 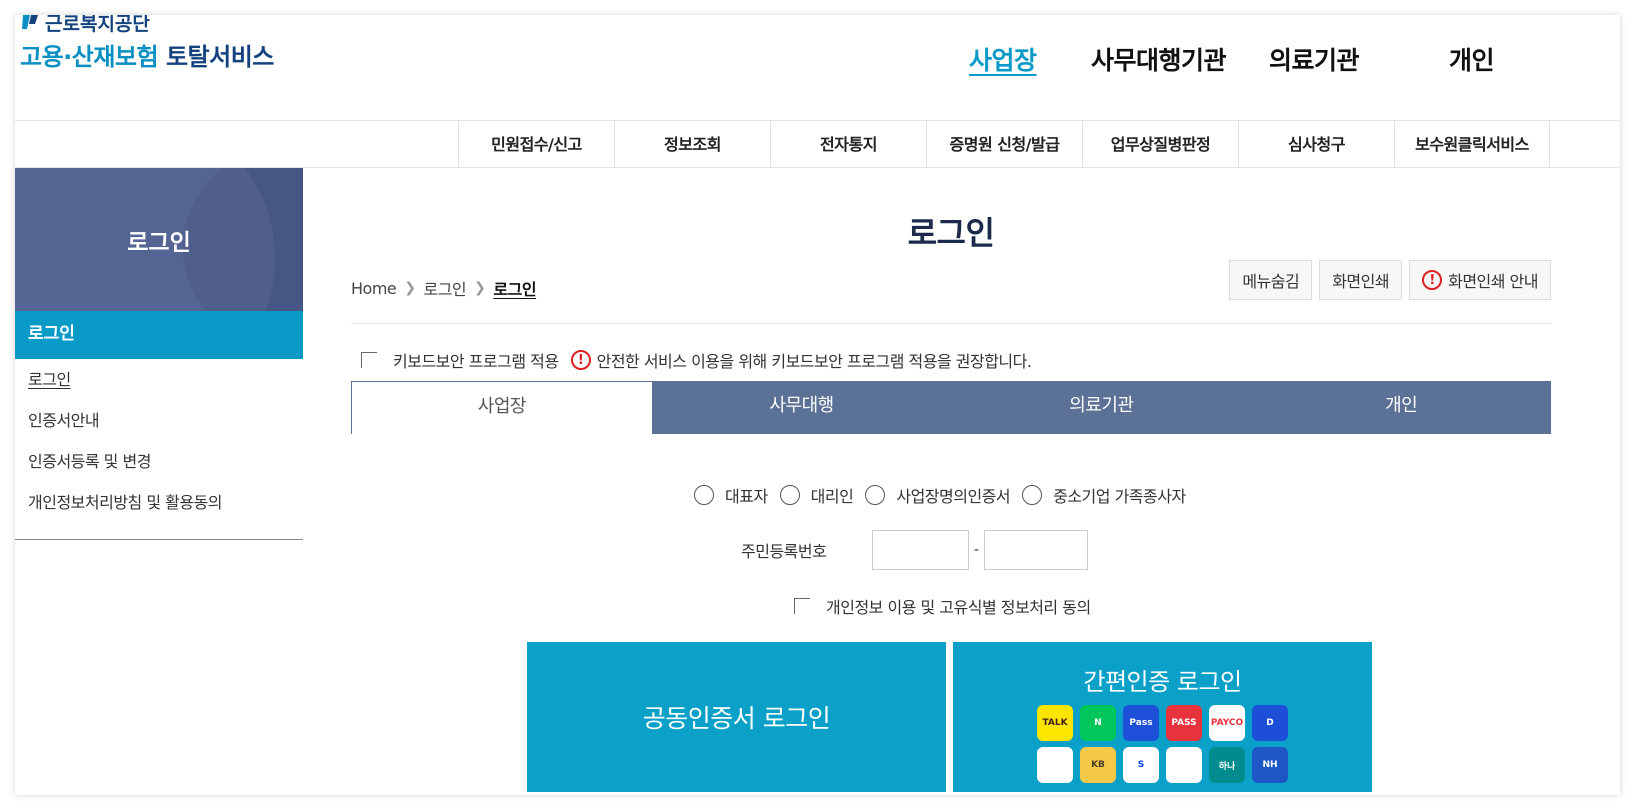 I want to click on subnav-item: 전자통지, so click(x=848, y=144).